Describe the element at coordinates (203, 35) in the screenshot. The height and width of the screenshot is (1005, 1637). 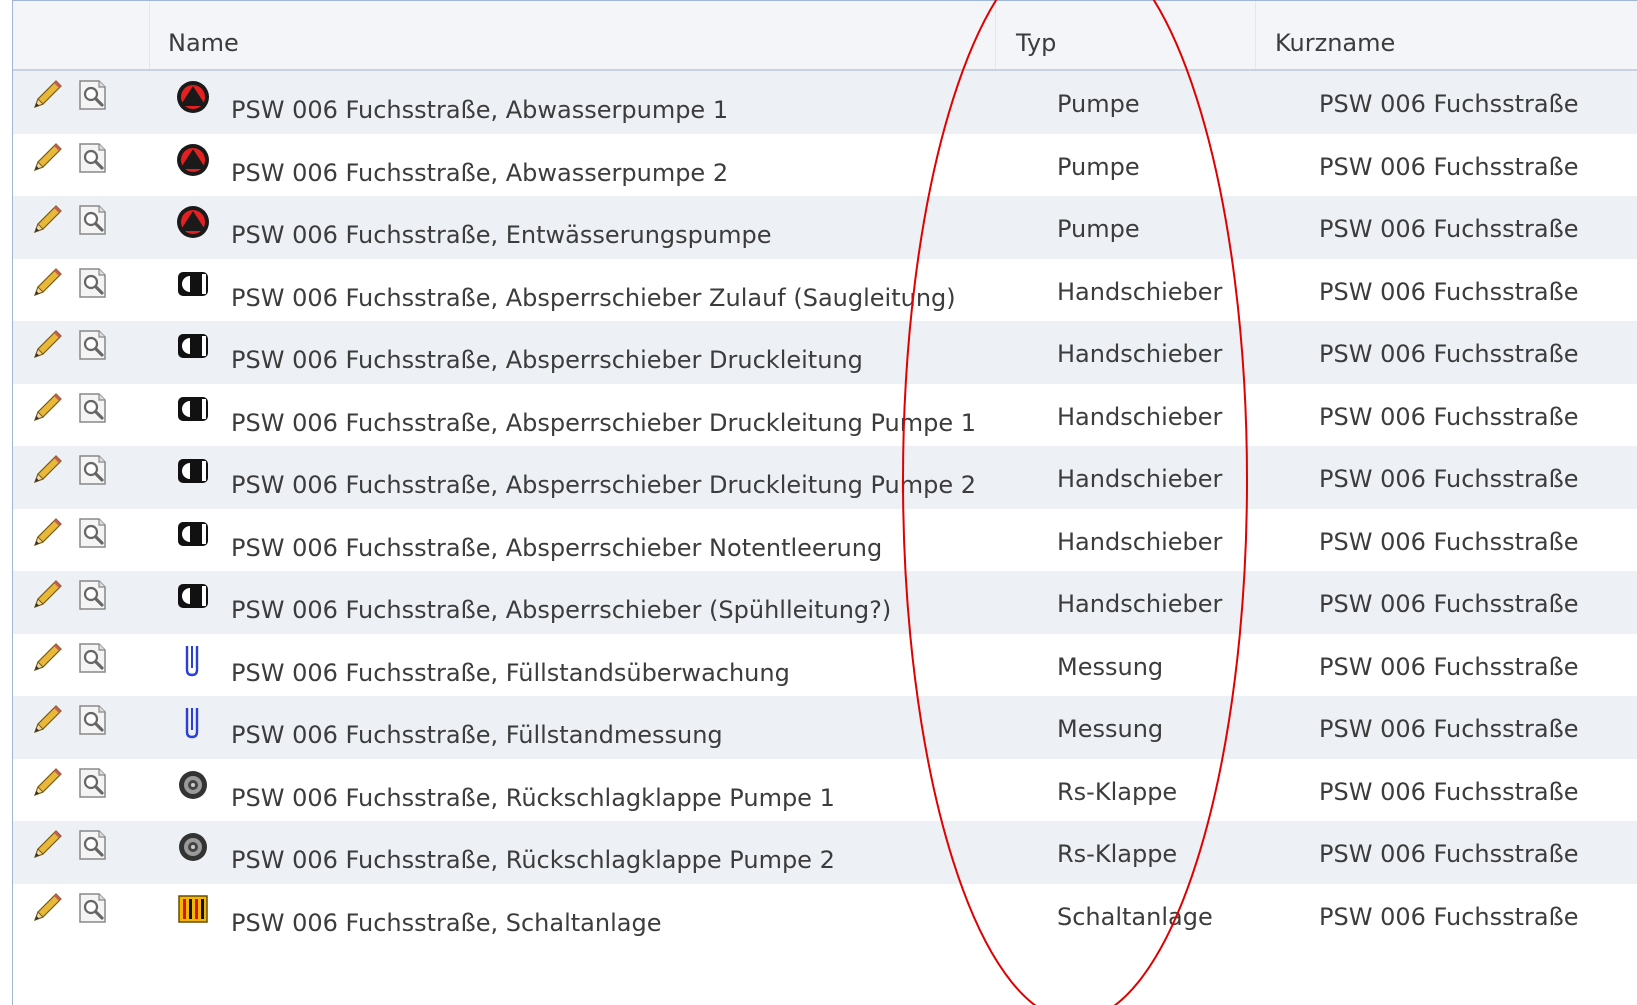
I see `column-header-name: Name` at that location.